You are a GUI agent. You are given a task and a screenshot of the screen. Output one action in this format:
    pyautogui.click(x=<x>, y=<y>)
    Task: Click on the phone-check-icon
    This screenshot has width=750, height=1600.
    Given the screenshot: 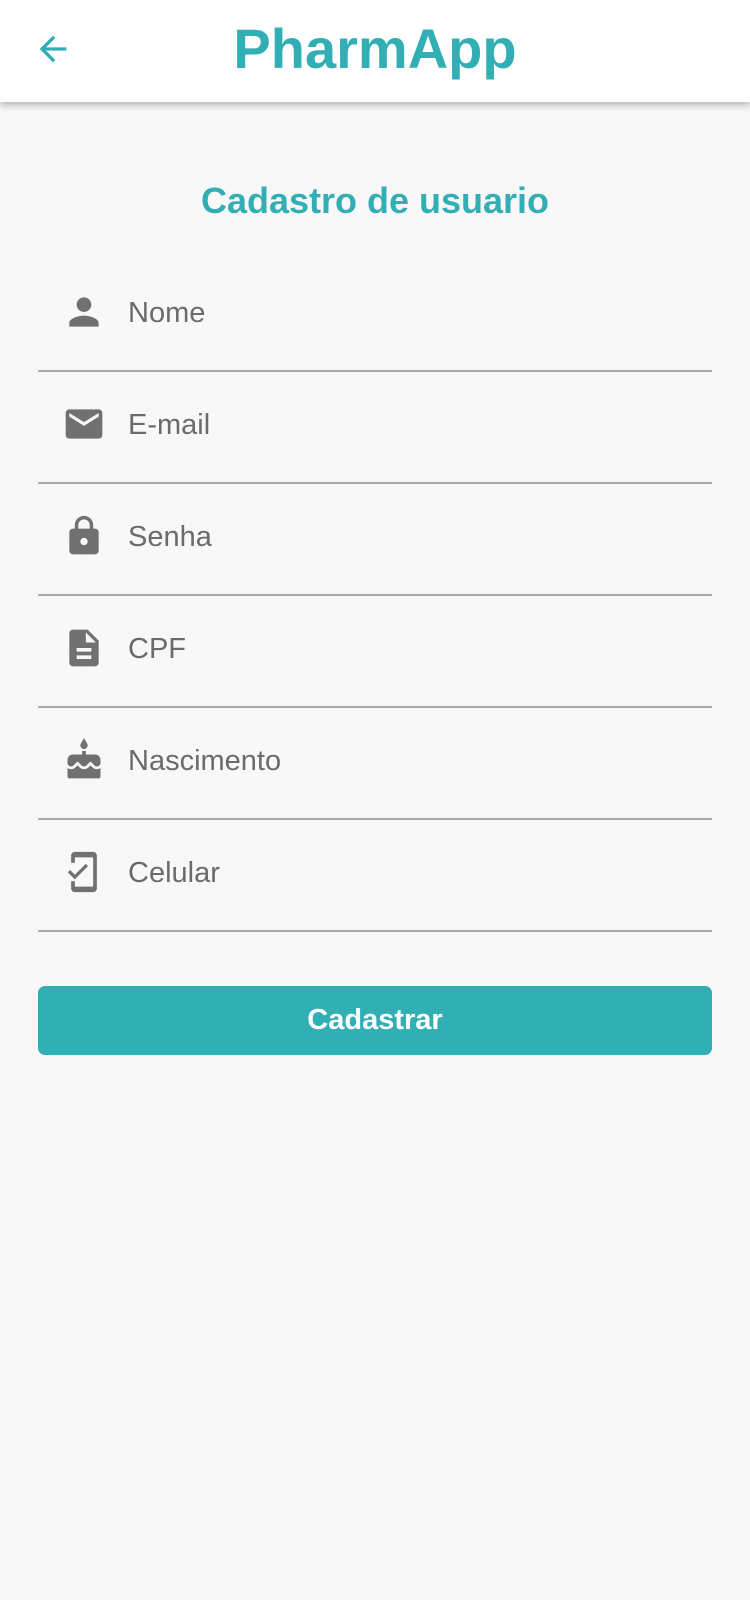 What is the action you would take?
    pyautogui.click(x=84, y=872)
    